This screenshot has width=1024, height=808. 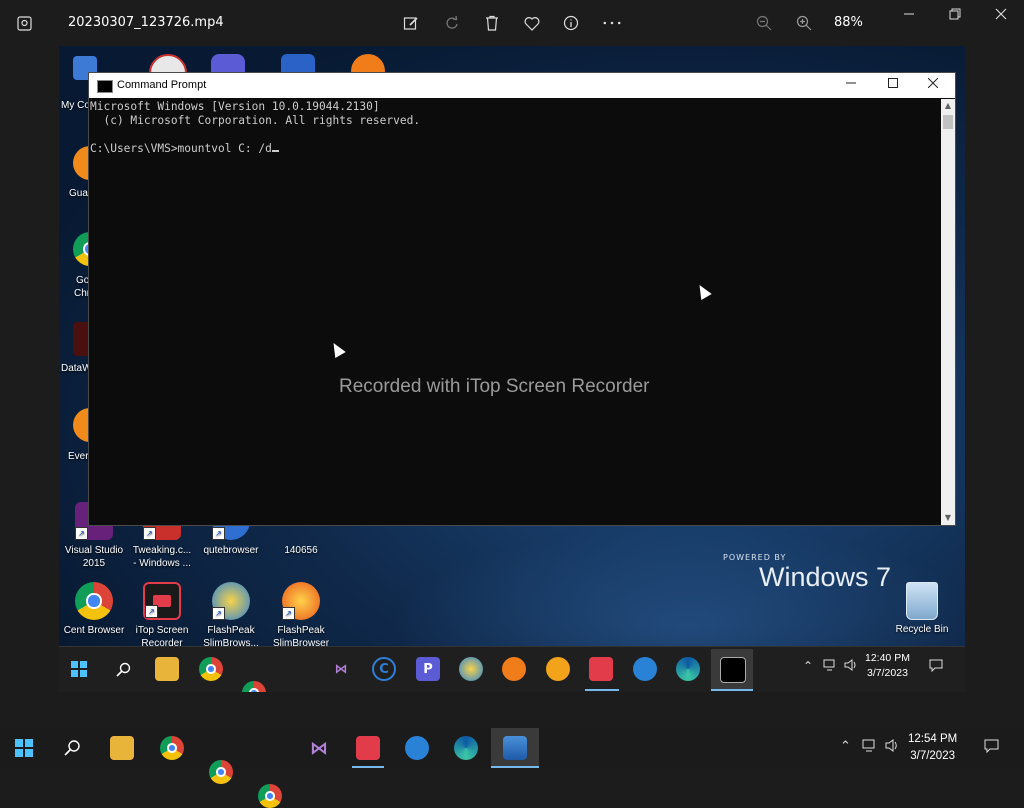 I want to click on clock-time: 12:40 PM, so click(x=887, y=658).